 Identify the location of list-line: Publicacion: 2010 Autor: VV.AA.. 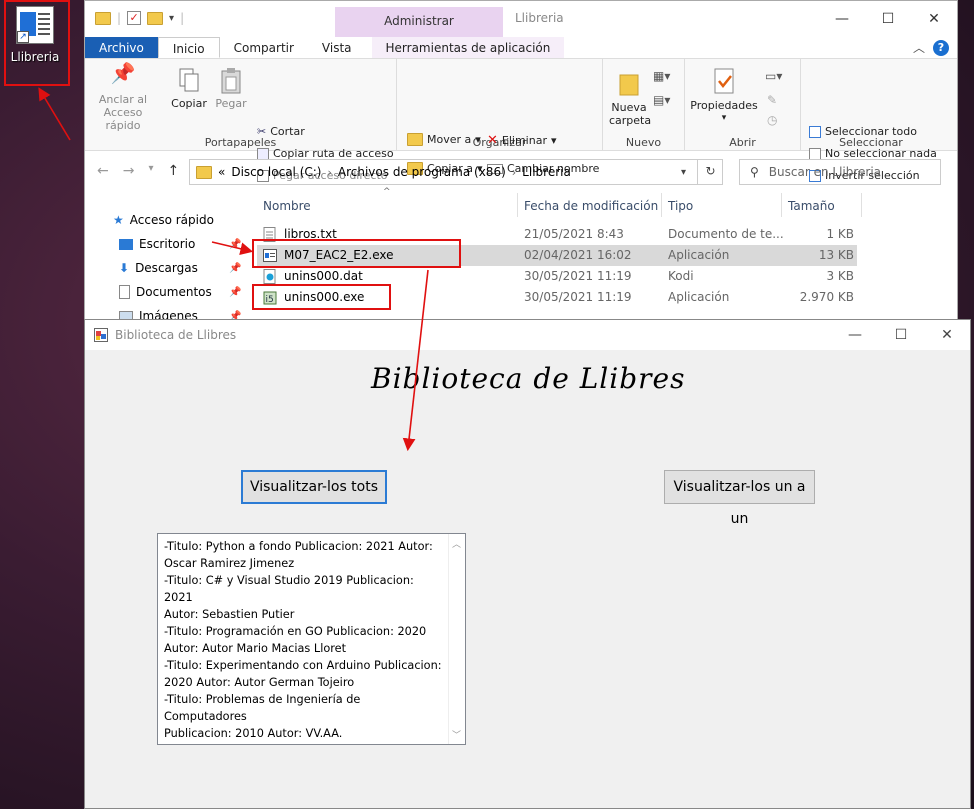
(253, 733).